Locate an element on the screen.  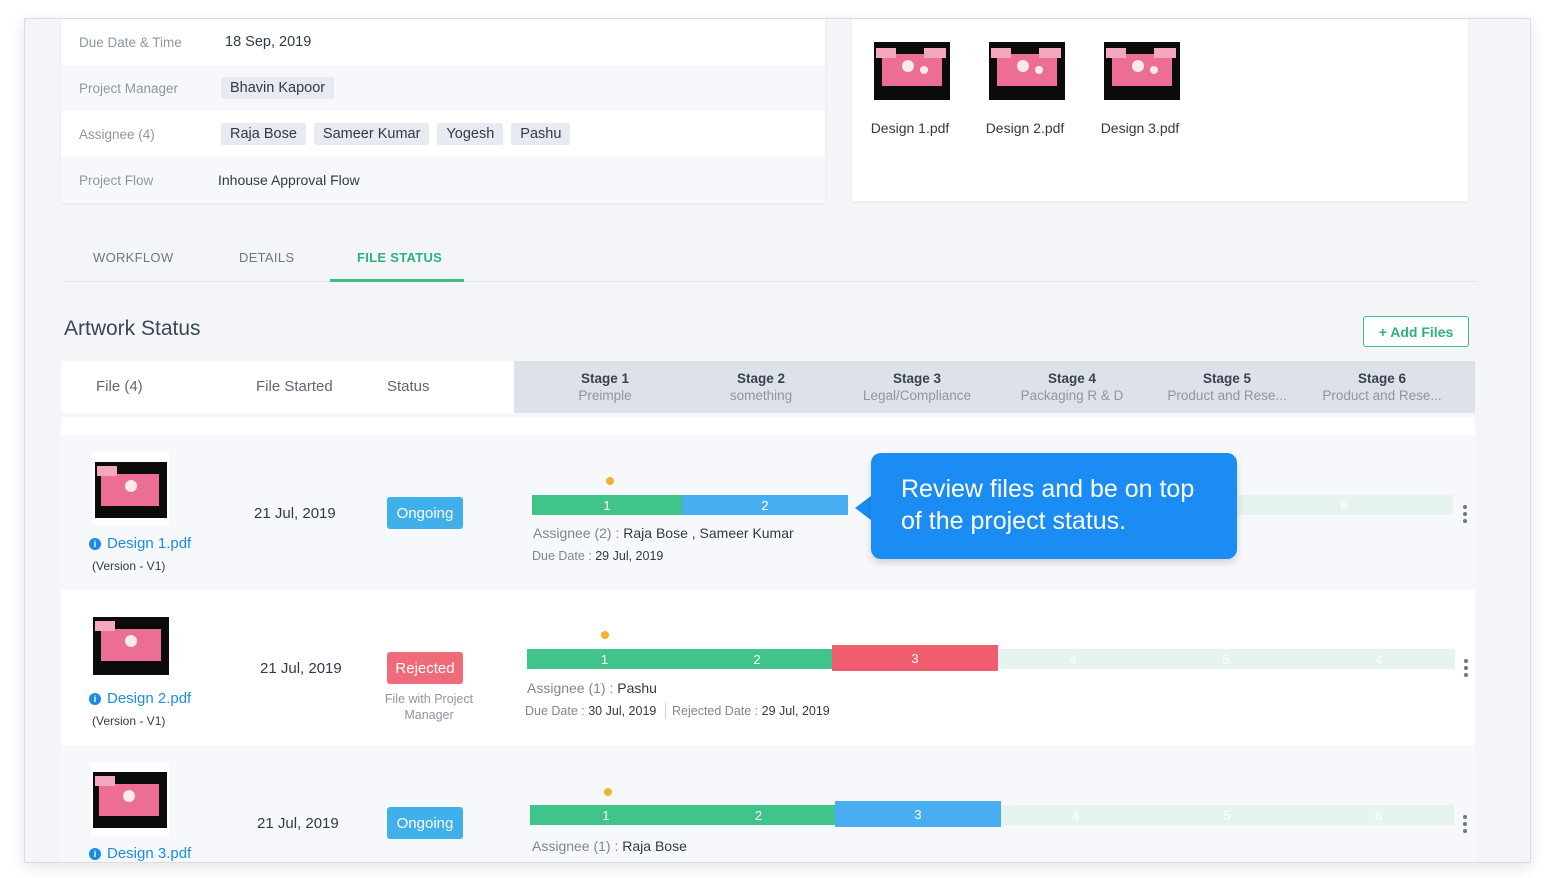
table-header-left: File (4) File Started Status is located at coordinates (287, 387).